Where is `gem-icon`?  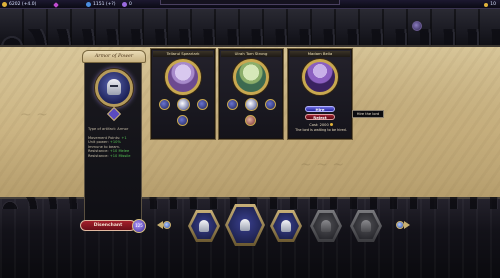
gem-icon is located at coordinates (56, 4).